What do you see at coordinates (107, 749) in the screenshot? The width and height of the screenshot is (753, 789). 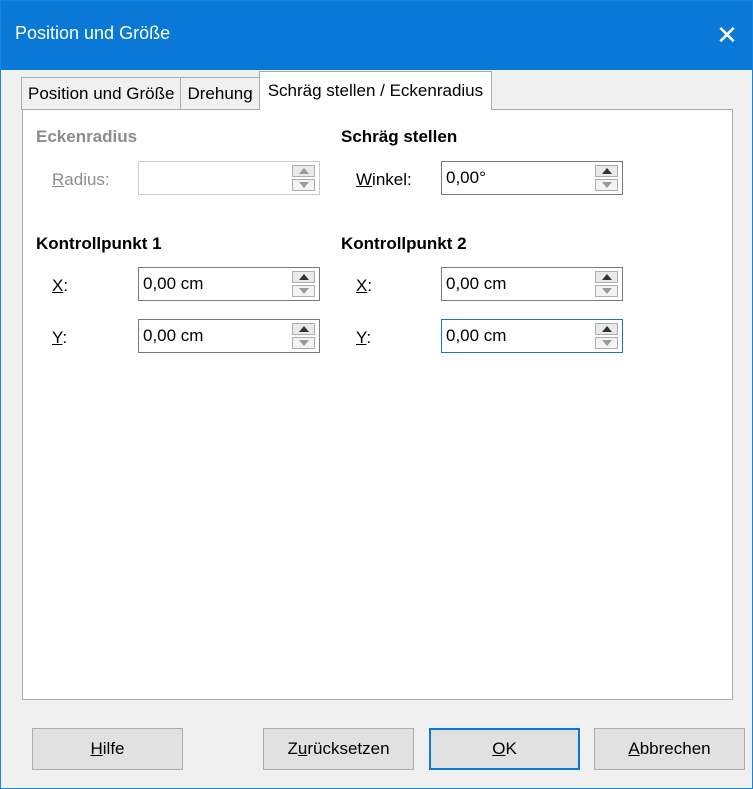 I see `help-button: Hilfe` at bounding box center [107, 749].